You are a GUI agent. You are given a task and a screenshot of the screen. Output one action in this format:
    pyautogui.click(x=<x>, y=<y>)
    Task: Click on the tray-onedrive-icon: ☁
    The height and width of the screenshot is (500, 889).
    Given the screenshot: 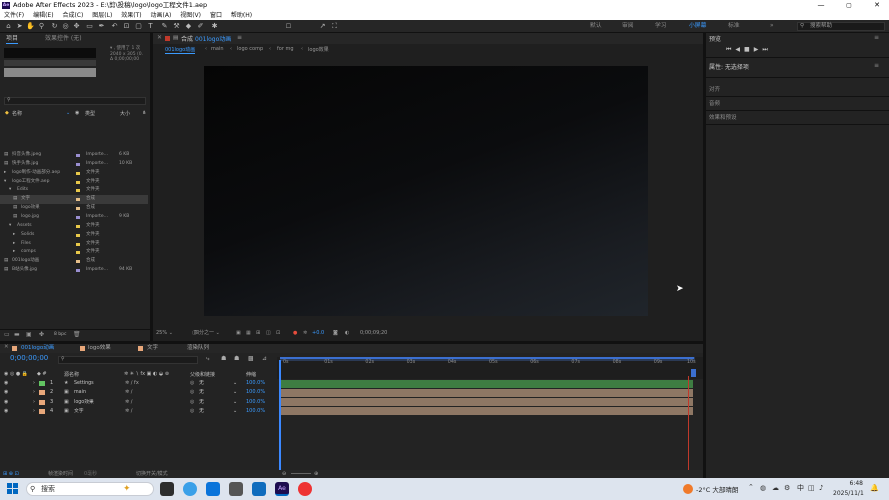 What is the action you would take?
    pyautogui.click(x=775, y=488)
    